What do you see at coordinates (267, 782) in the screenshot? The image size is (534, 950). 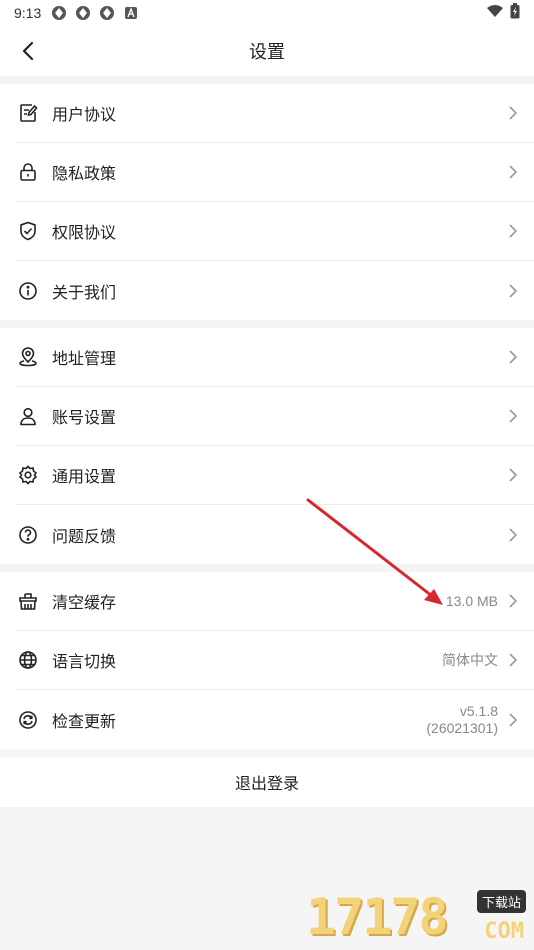 I see `logout-button: 退出登录` at bounding box center [267, 782].